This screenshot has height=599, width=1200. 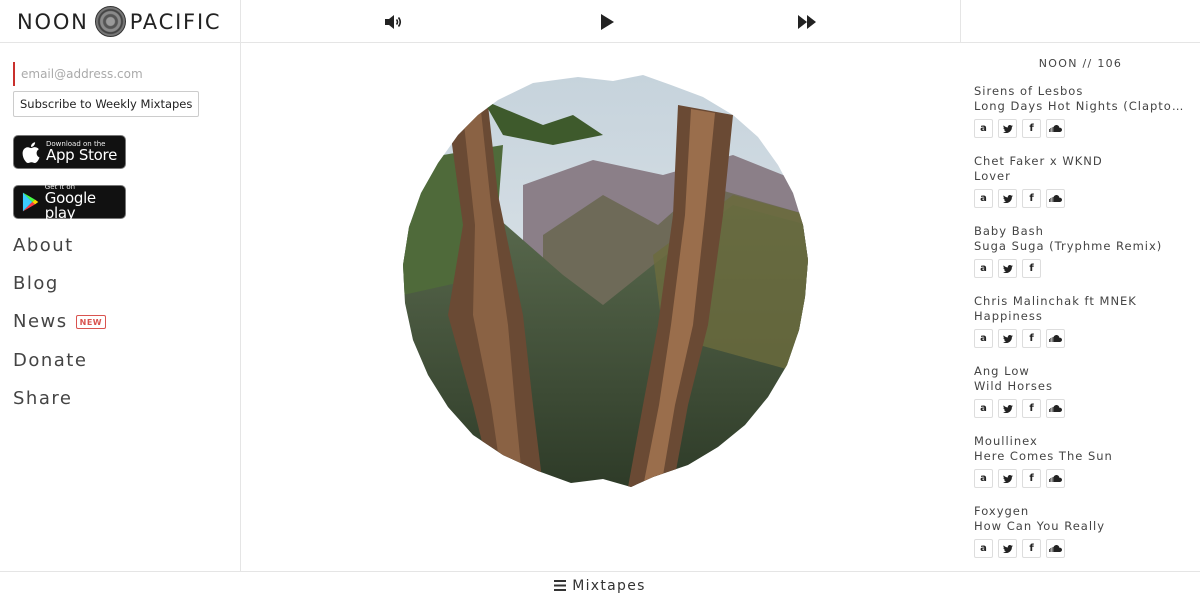 What do you see at coordinates (91, 321) in the screenshot?
I see `new-badge: NEW` at bounding box center [91, 321].